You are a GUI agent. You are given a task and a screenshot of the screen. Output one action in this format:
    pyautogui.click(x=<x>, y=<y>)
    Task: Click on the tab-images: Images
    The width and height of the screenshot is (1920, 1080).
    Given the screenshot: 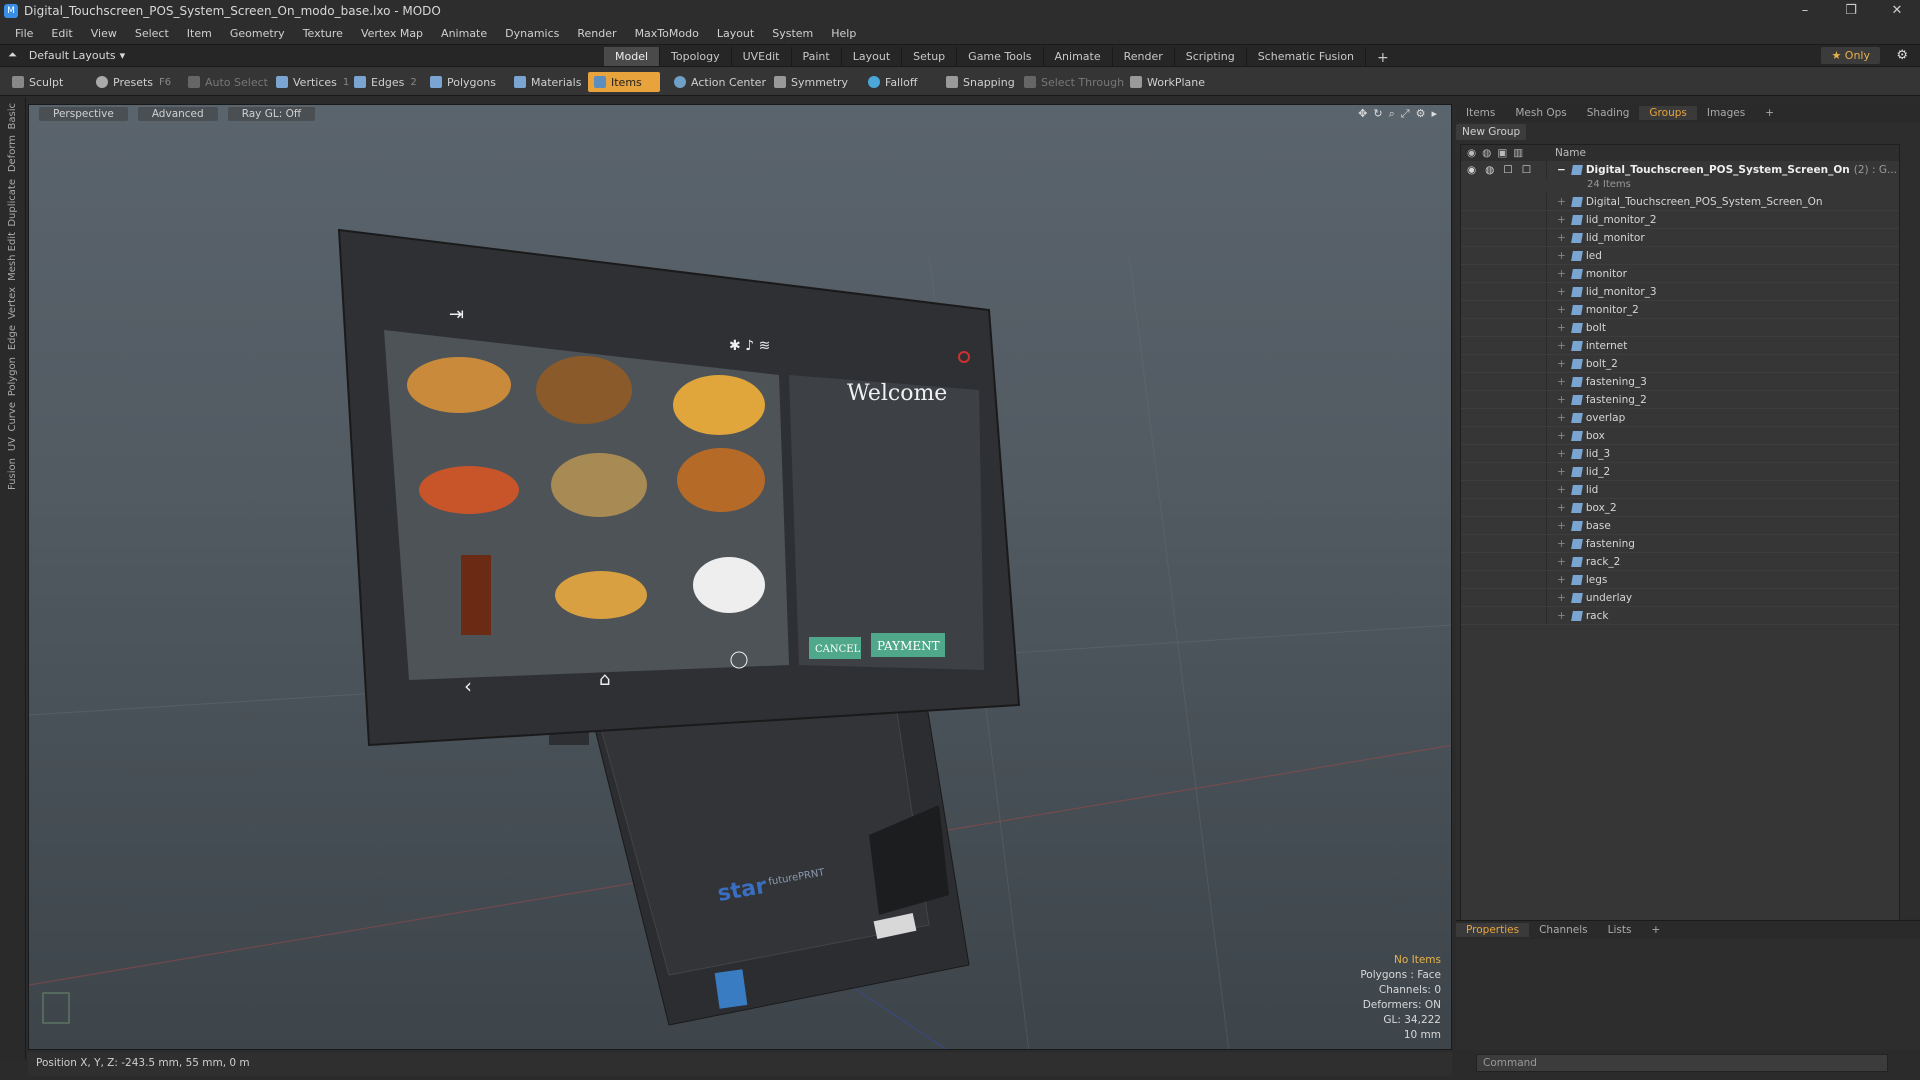 What is the action you would take?
    pyautogui.click(x=1726, y=113)
    